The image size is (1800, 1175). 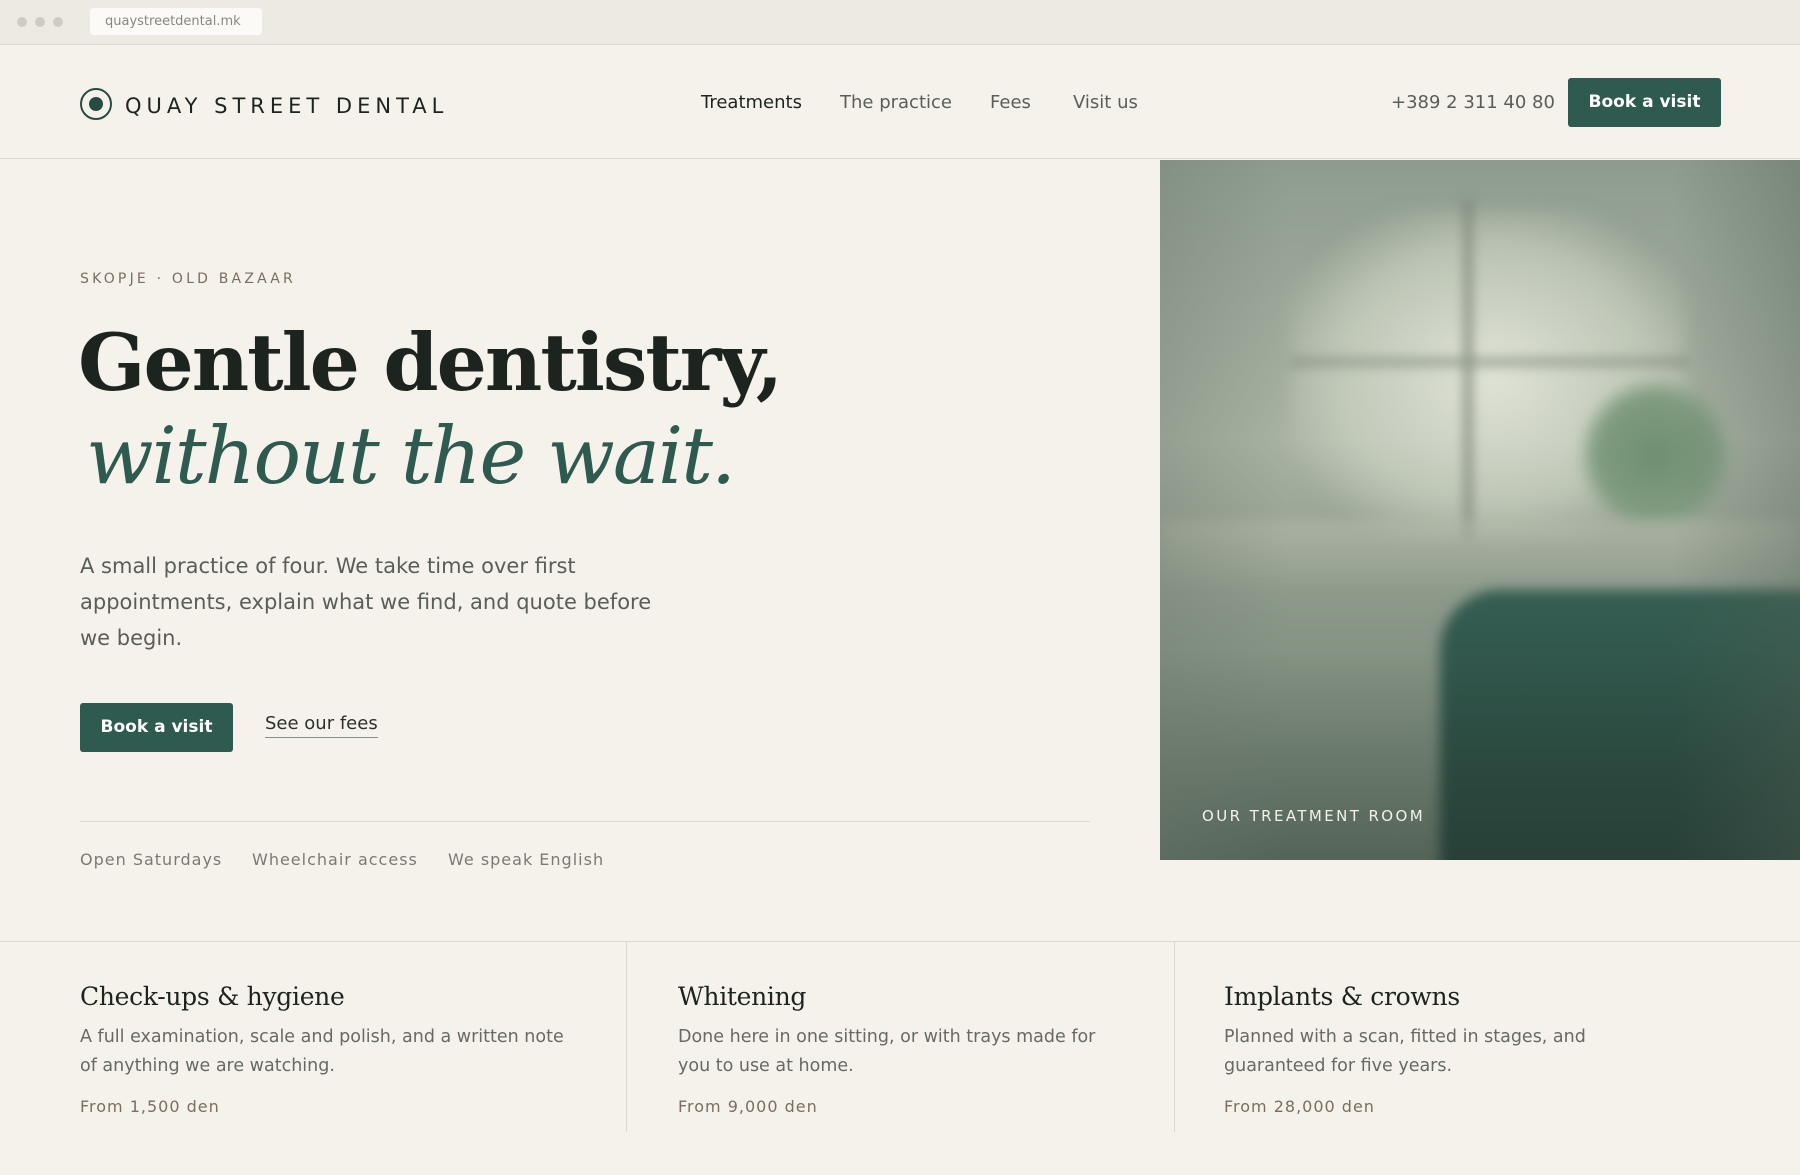 What do you see at coordinates (900, 941) in the screenshot?
I see `treatments-divider` at bounding box center [900, 941].